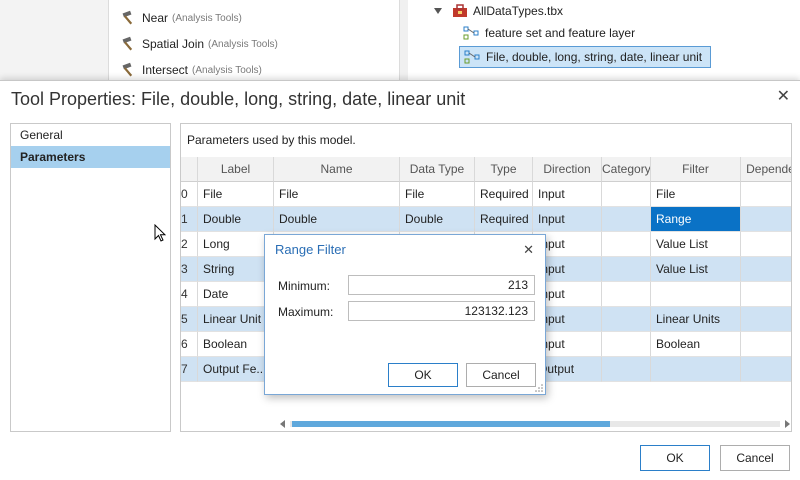 Image resolution: width=800 pixels, height=480 pixels. What do you see at coordinates (189, 344) in the screenshot?
I see `cell-index: 6` at bounding box center [189, 344].